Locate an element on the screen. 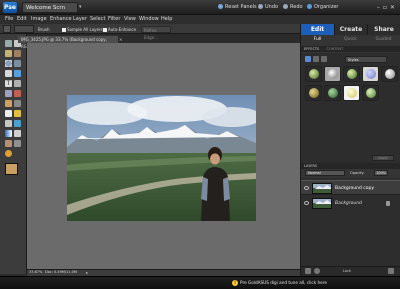 Image resolution: width=400 pixels, height=289 pixels. layer-row-background-copy: Background copy is located at coordinates (350, 187).